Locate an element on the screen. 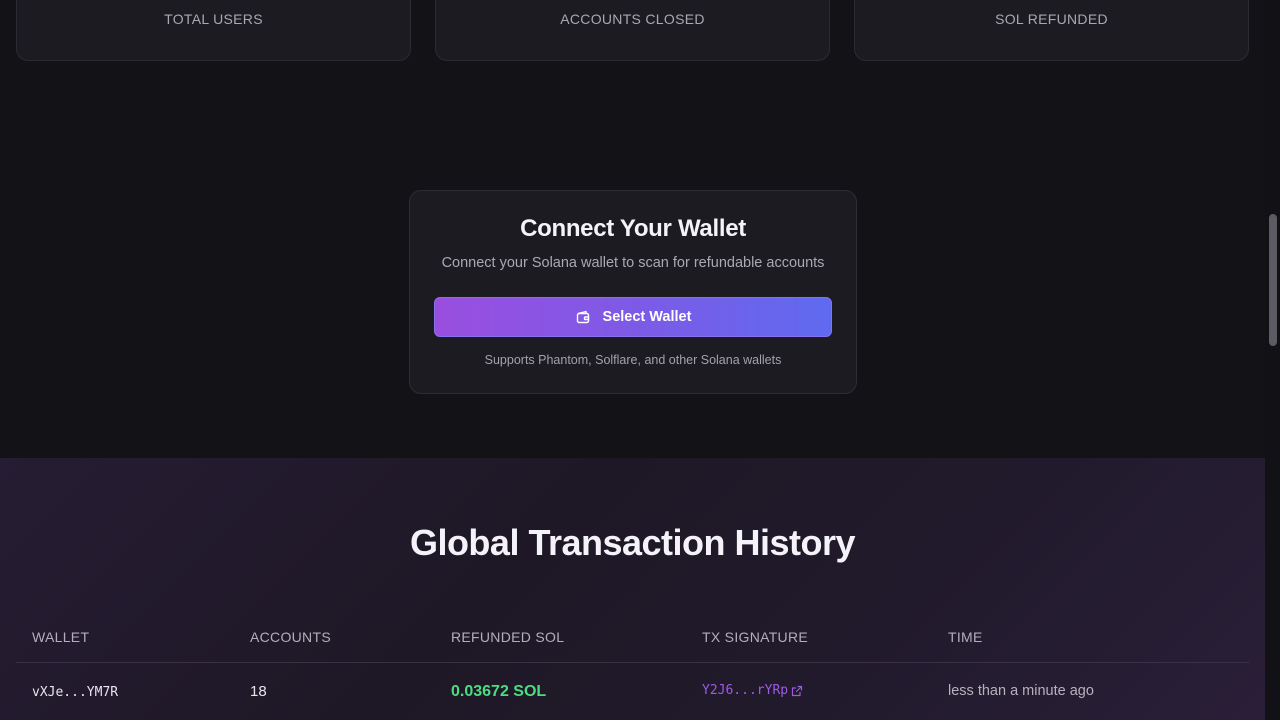  select-wallet-label: Select Wallet is located at coordinates (647, 317).